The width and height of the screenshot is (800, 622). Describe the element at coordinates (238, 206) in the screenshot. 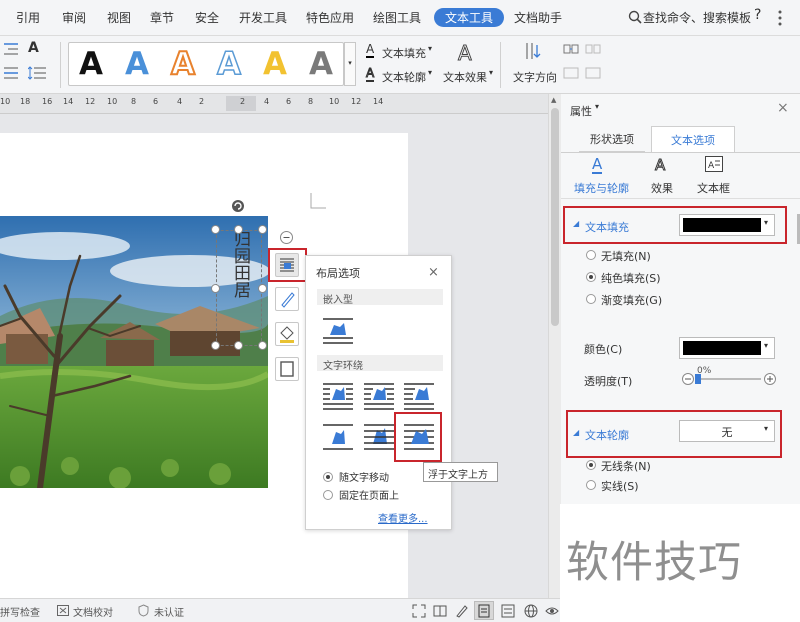

I see `rotate-handle-icon` at that location.